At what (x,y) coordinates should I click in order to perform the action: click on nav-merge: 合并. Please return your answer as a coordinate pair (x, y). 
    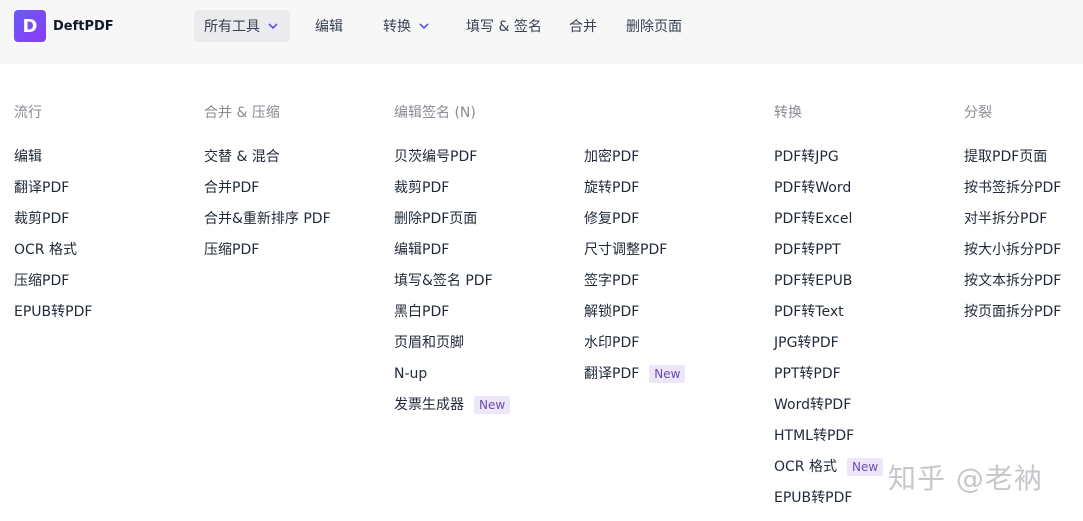
    Looking at the image, I should click on (583, 26).